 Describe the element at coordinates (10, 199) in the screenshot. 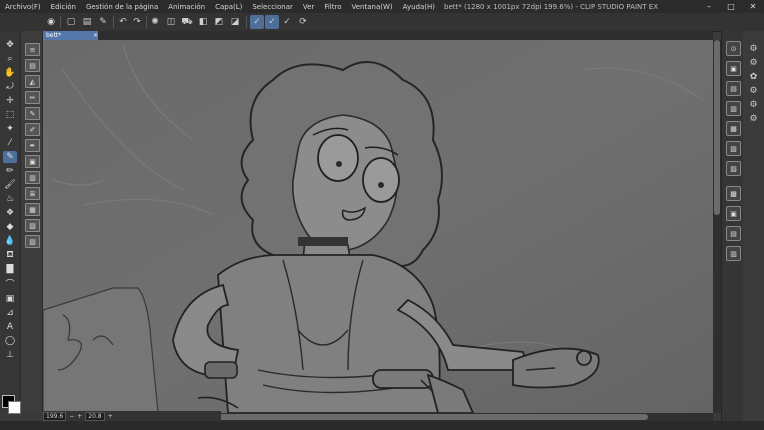

I see `airbrush-icon: ♨` at that location.